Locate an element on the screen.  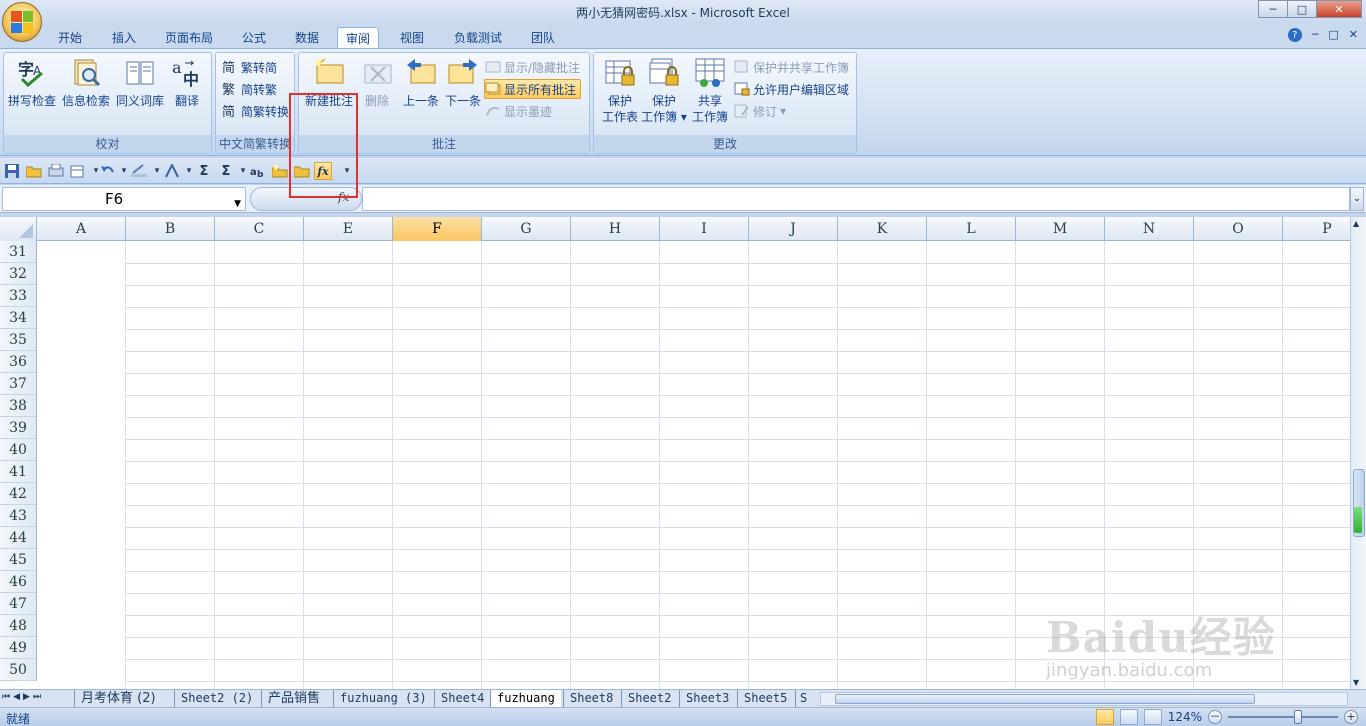
tab-home: 开始 is located at coordinates (70, 37).